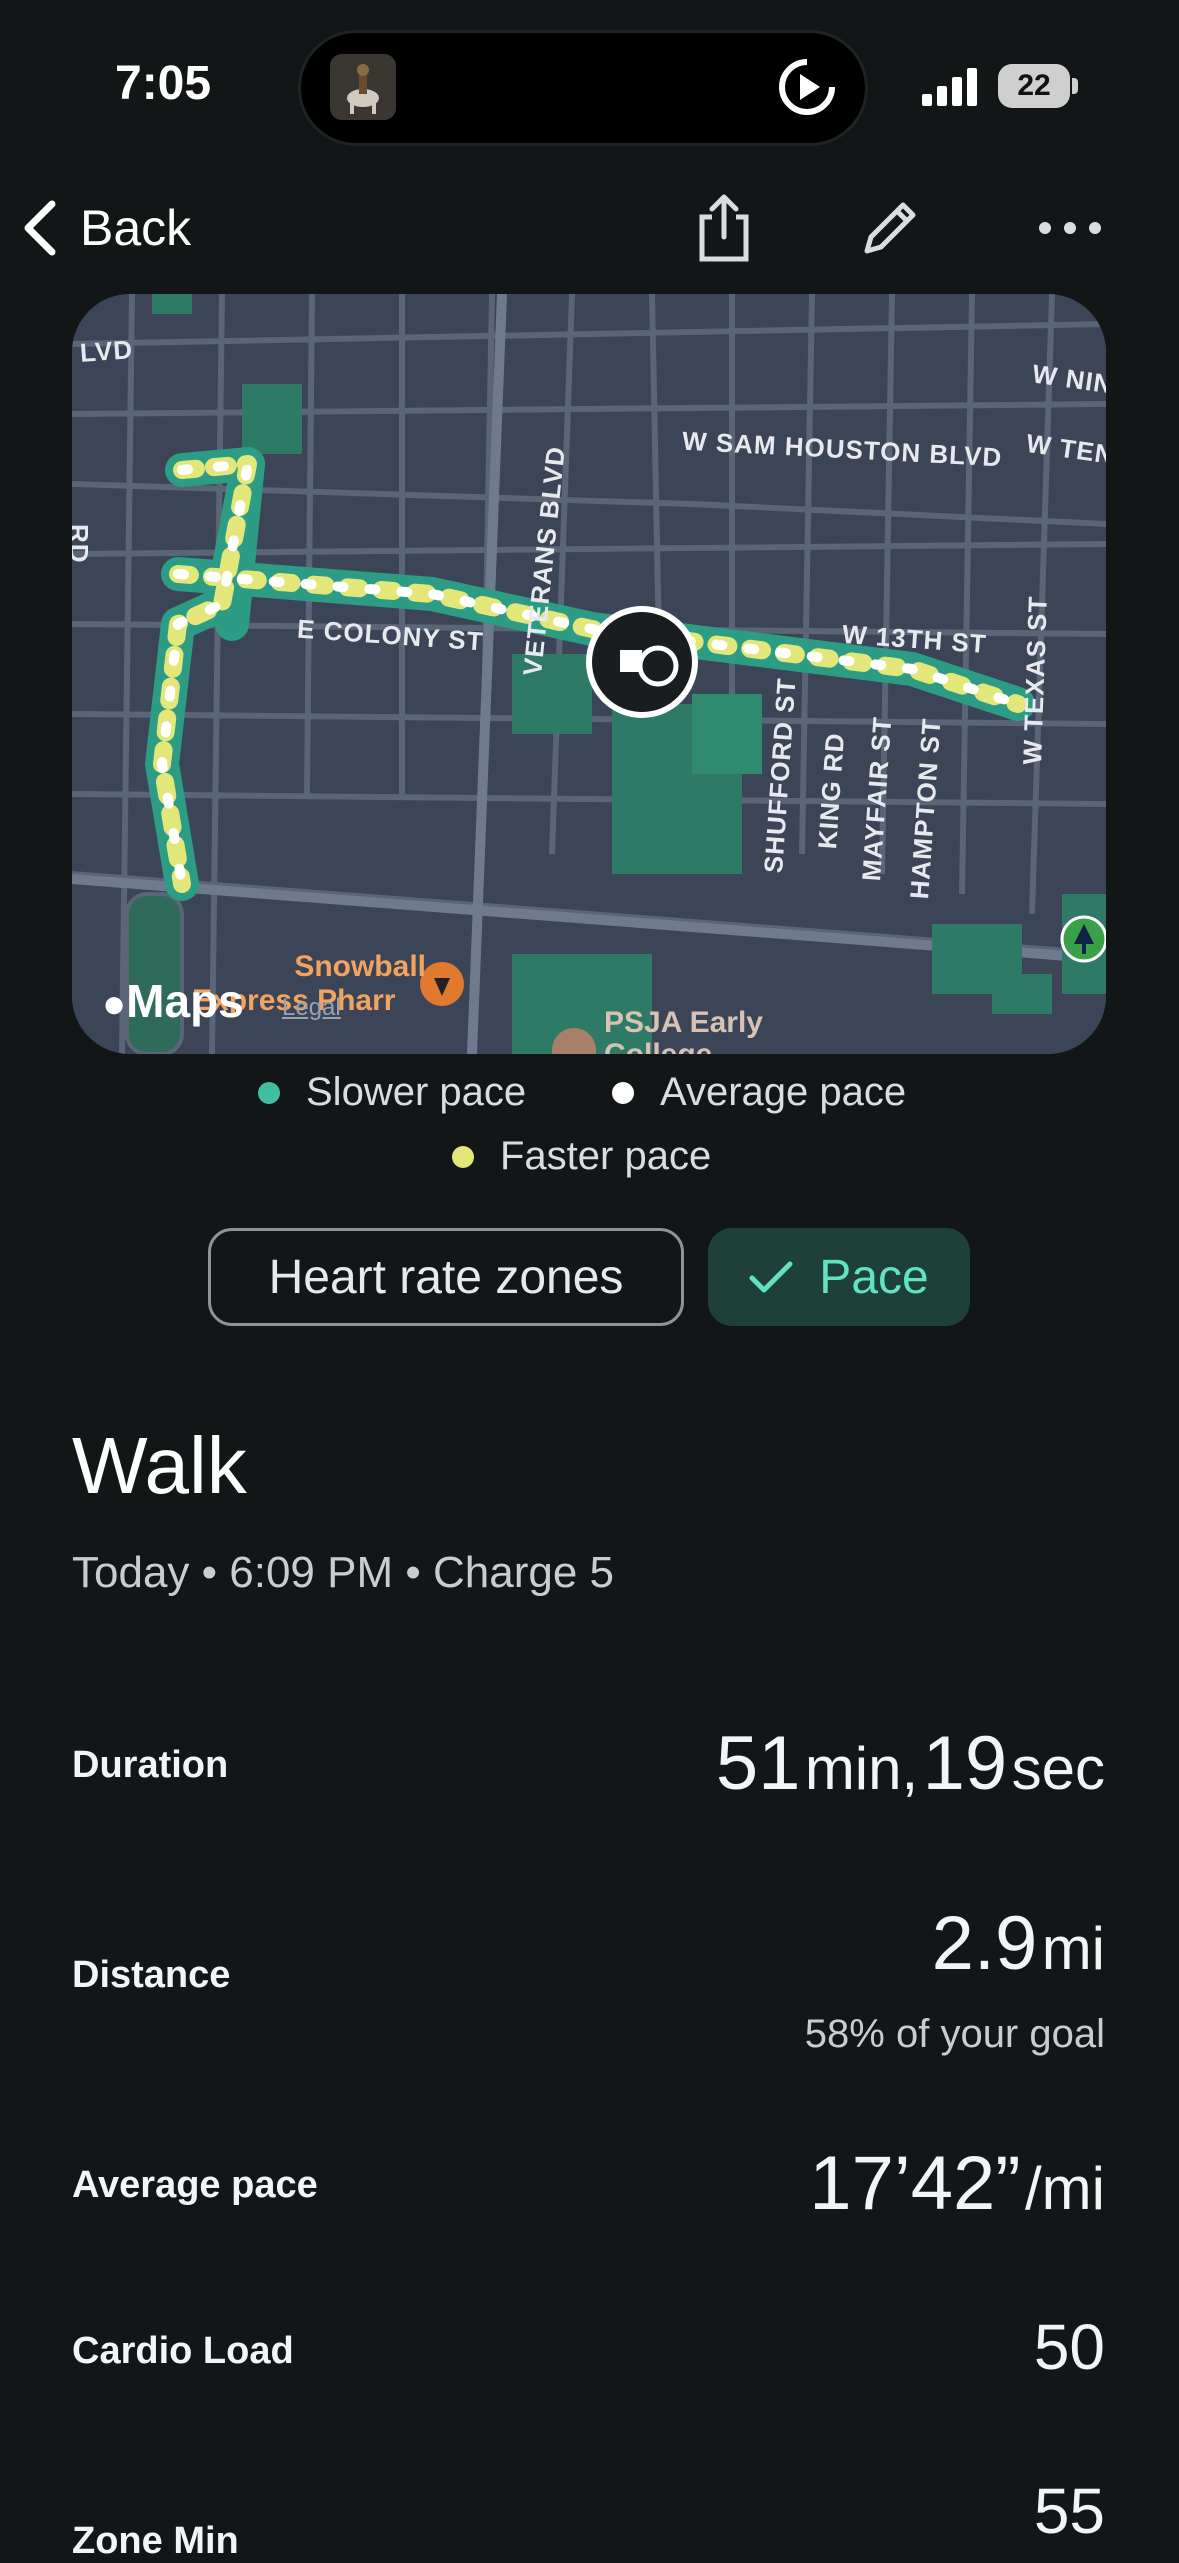  What do you see at coordinates (416, 1092) in the screenshot?
I see `legend-label: Slower pace` at bounding box center [416, 1092].